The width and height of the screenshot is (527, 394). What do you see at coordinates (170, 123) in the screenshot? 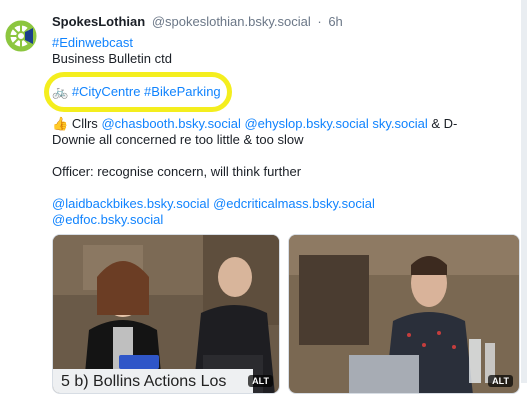
I see `mention-chasbooth: @chasbooth.bsky.social` at bounding box center [170, 123].